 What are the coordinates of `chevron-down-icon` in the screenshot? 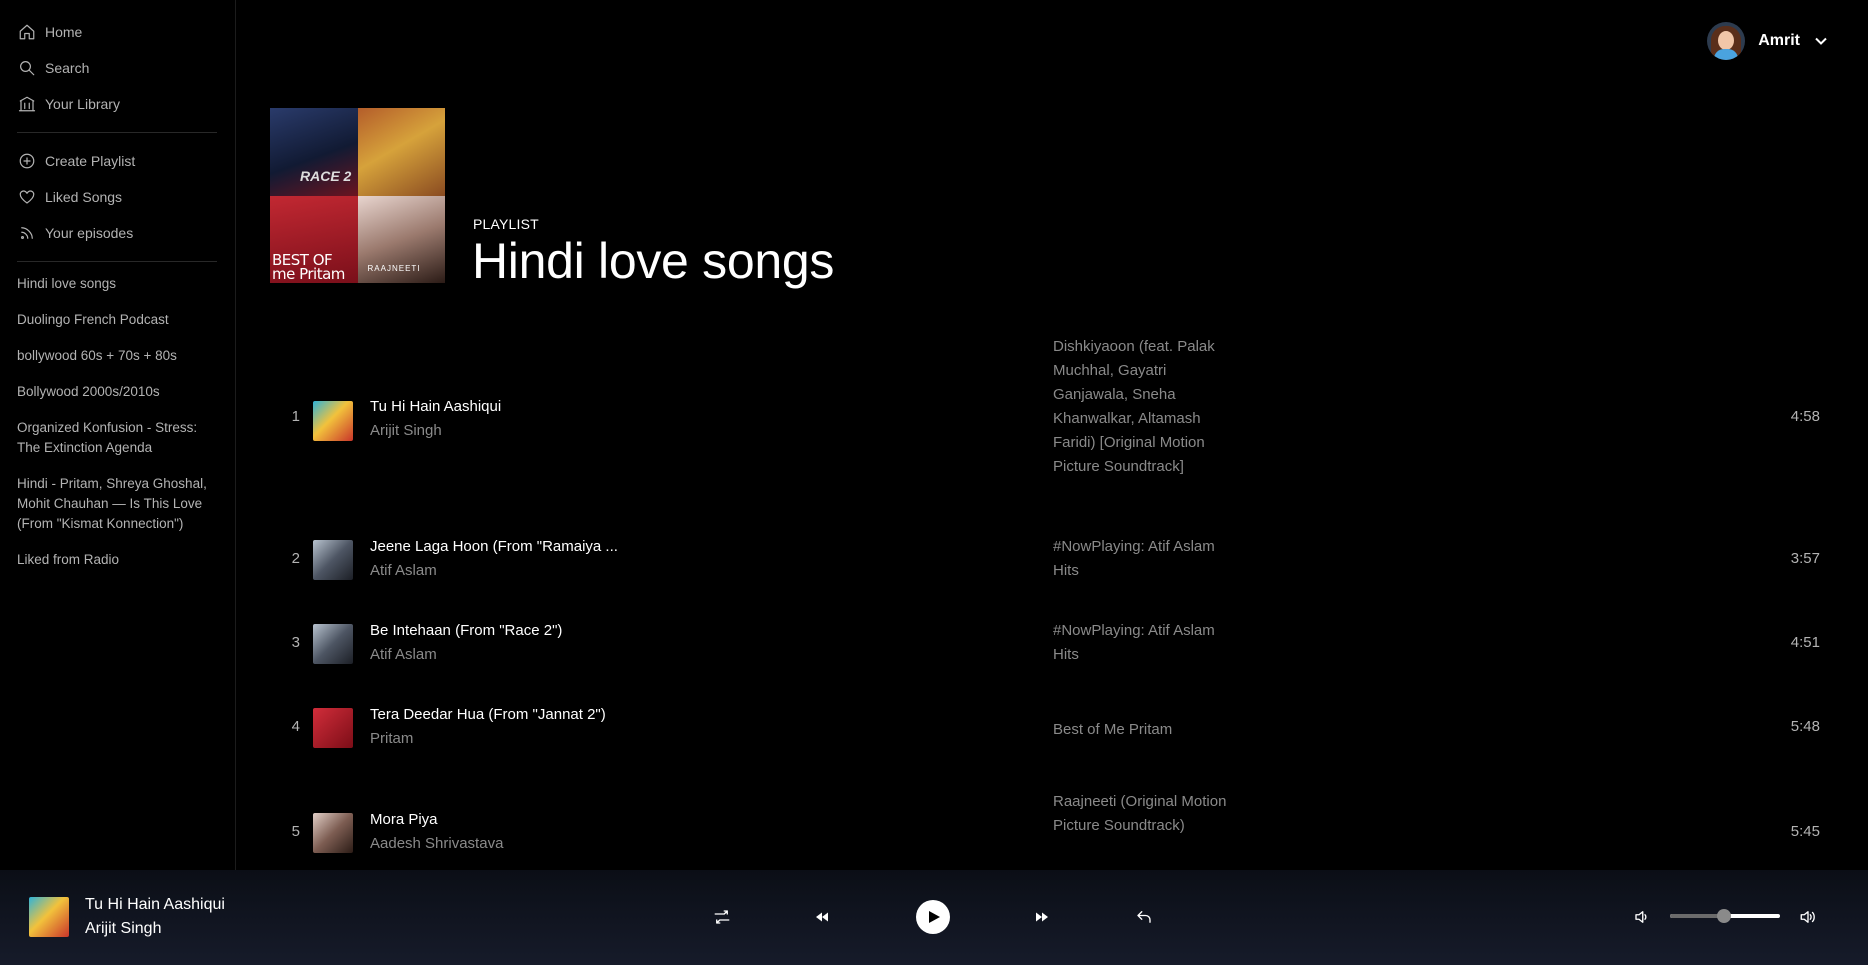 It's located at (1821, 41).